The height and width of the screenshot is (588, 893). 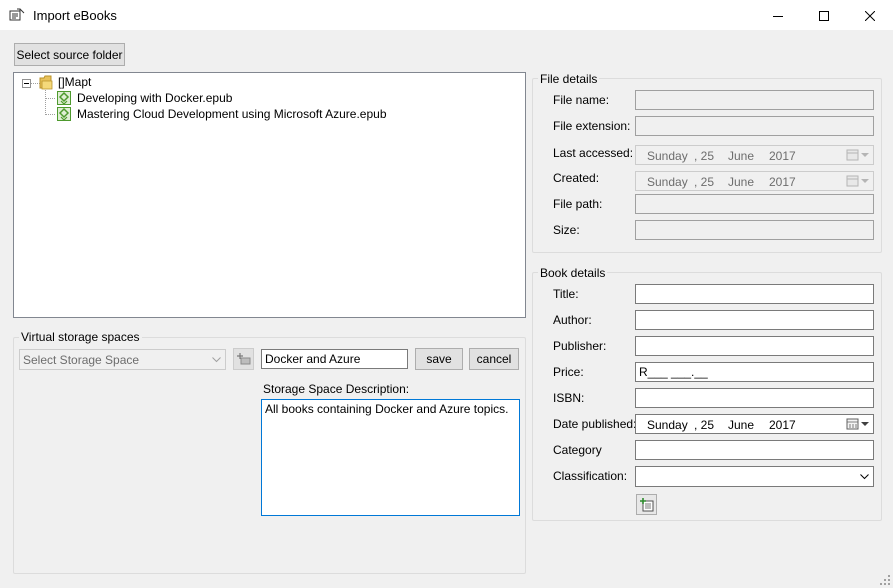 What do you see at coordinates (80, 337) in the screenshot?
I see `storage-group-title: Virtual storage spaces` at bounding box center [80, 337].